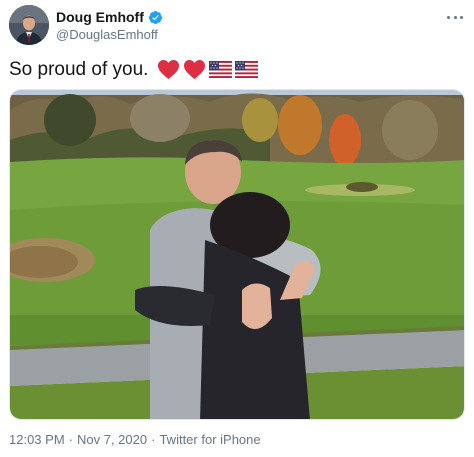  What do you see at coordinates (100, 17) in the screenshot?
I see `author-display-name: Doug Emhoff` at bounding box center [100, 17].